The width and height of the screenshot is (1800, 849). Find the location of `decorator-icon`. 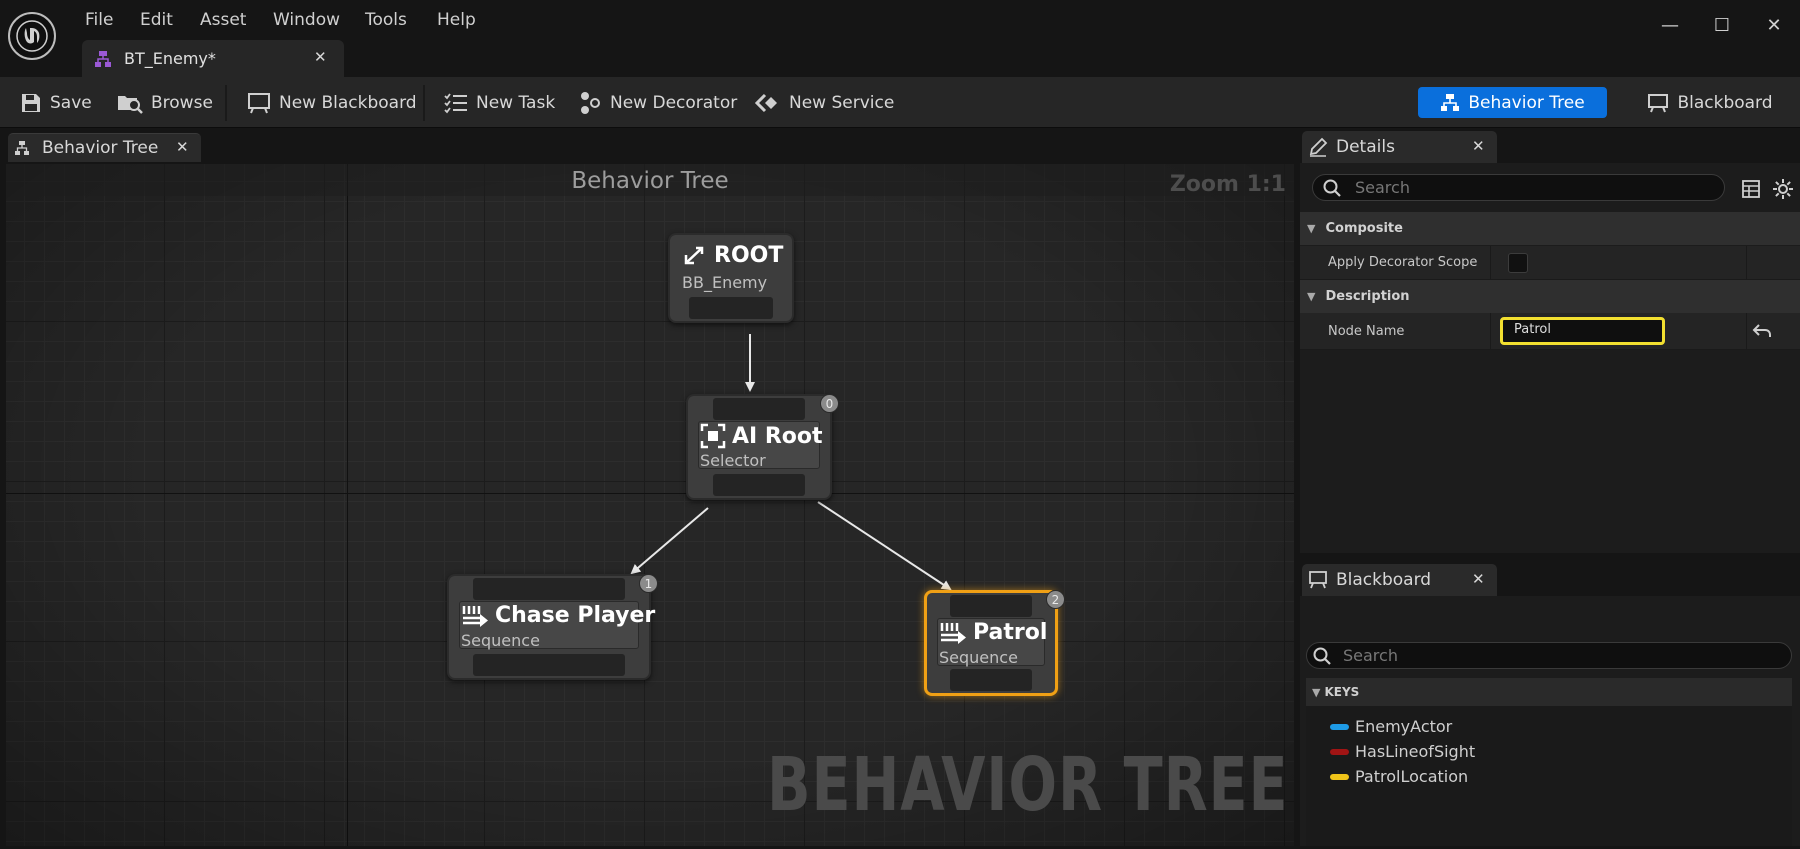

decorator-icon is located at coordinates (590, 102).